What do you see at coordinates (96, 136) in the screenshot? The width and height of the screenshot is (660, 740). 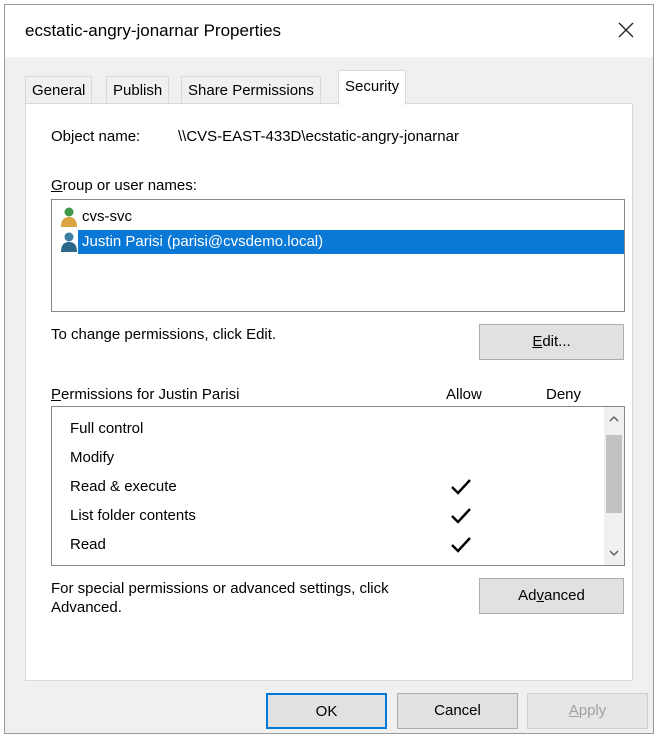 I see `object-name-label: Object name:` at bounding box center [96, 136].